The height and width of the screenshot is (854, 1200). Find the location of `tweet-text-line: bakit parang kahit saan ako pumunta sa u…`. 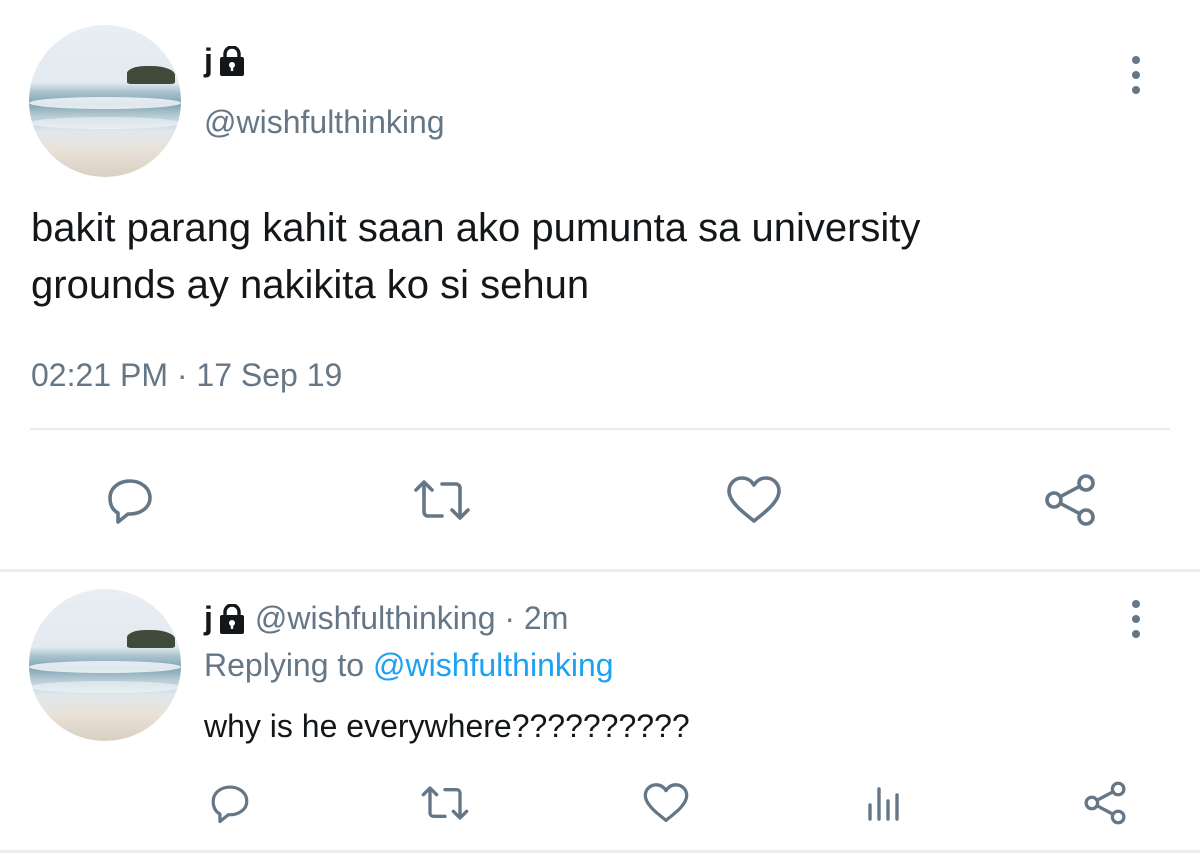

tweet-text-line: bakit parang kahit saan ako pumunta sa u… is located at coordinates (476, 228).